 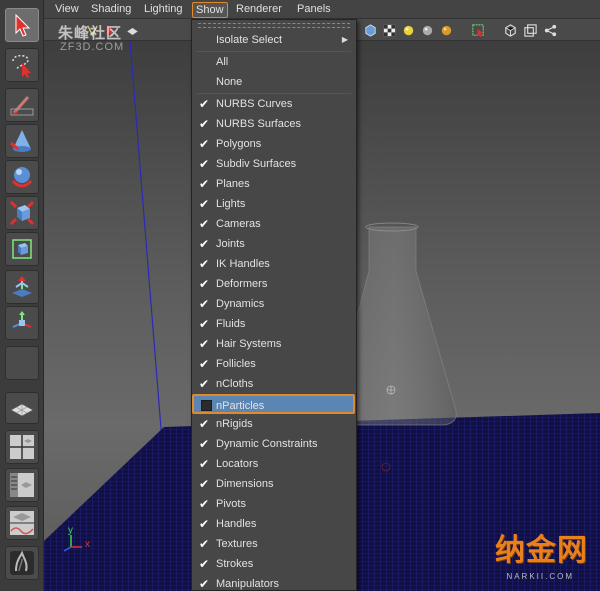 I want to click on graph-view-icon, so click(x=22, y=523).